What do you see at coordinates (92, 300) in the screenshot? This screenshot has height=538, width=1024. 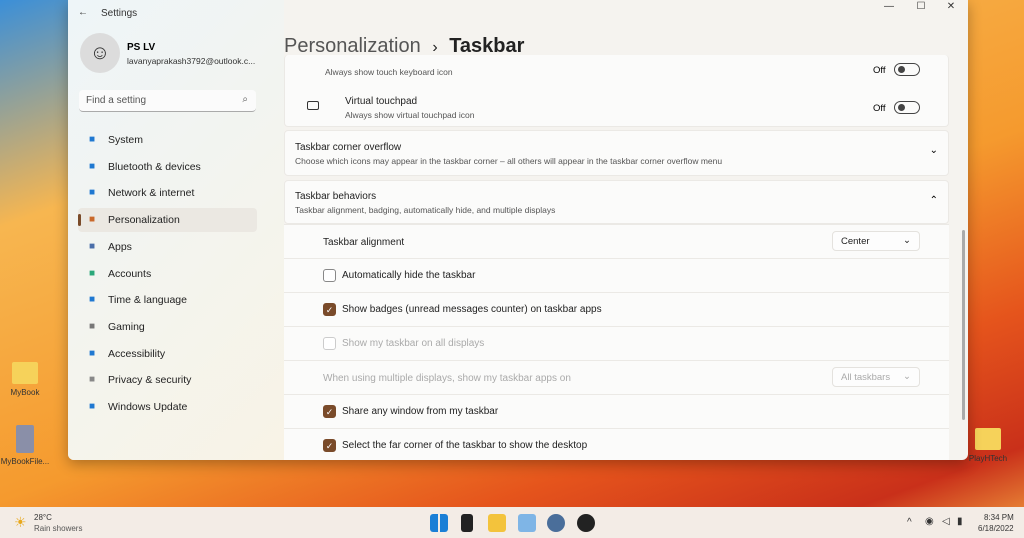 I see `globe-icon: ■` at bounding box center [92, 300].